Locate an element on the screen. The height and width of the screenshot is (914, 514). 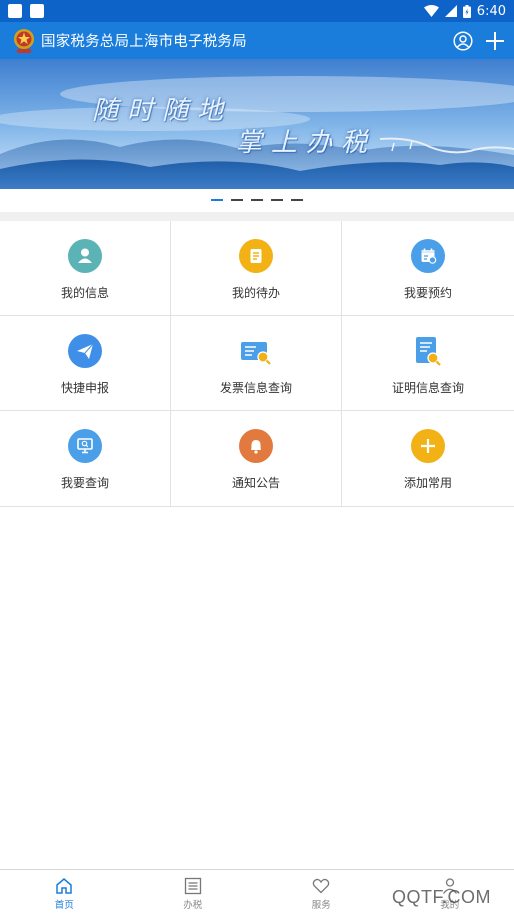
nav-tax: 办税 is located at coordinates (193, 892).